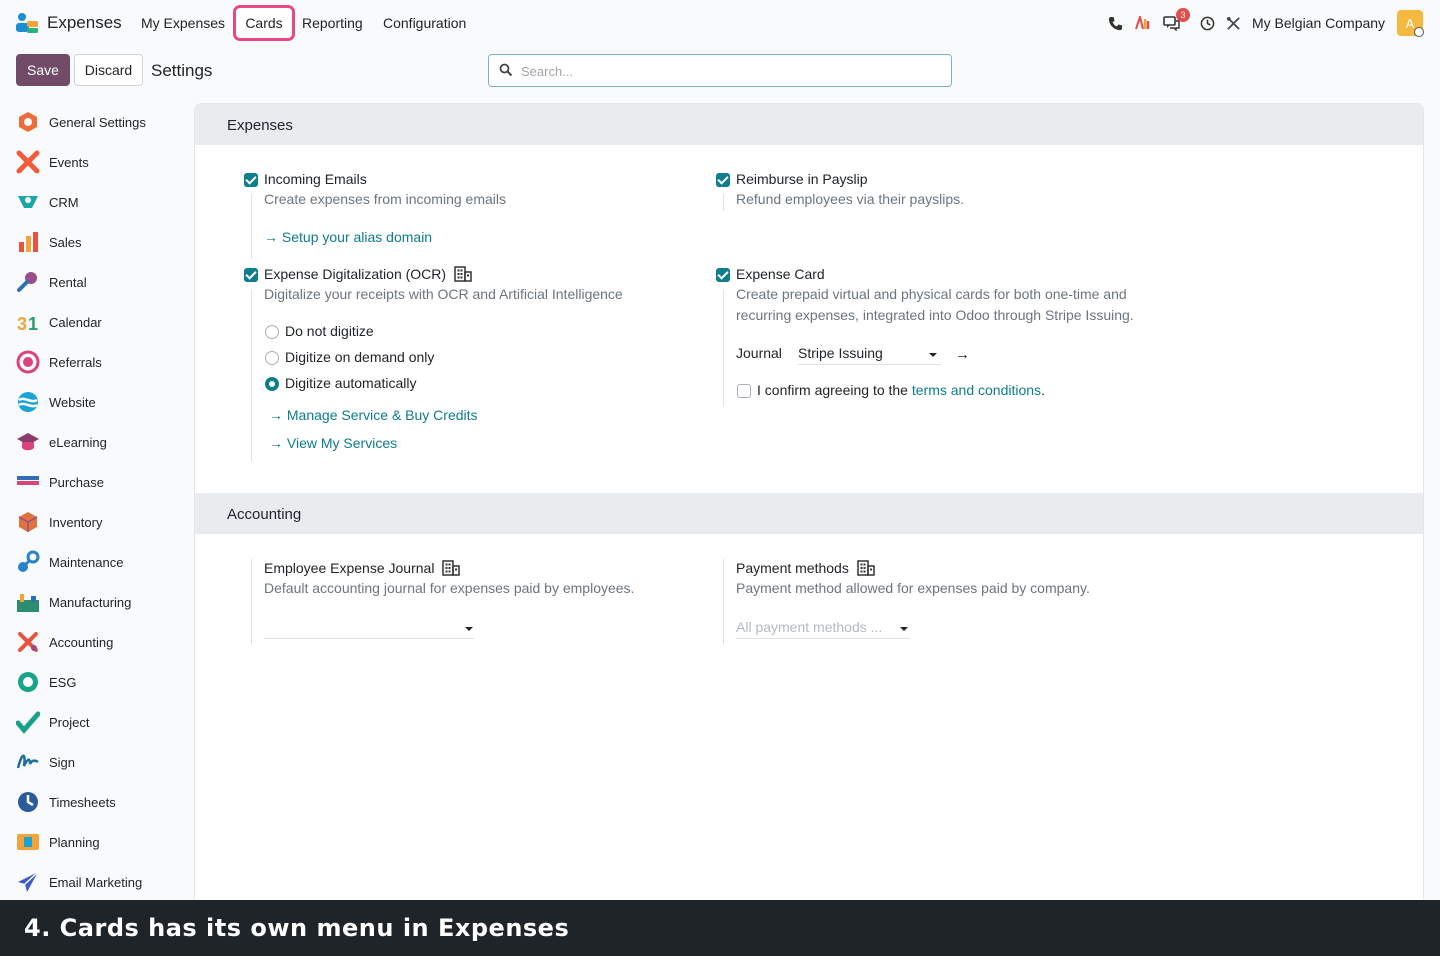 This screenshot has height=956, width=1440. What do you see at coordinates (759, 353) in the screenshot?
I see `journal-label: Journal` at bounding box center [759, 353].